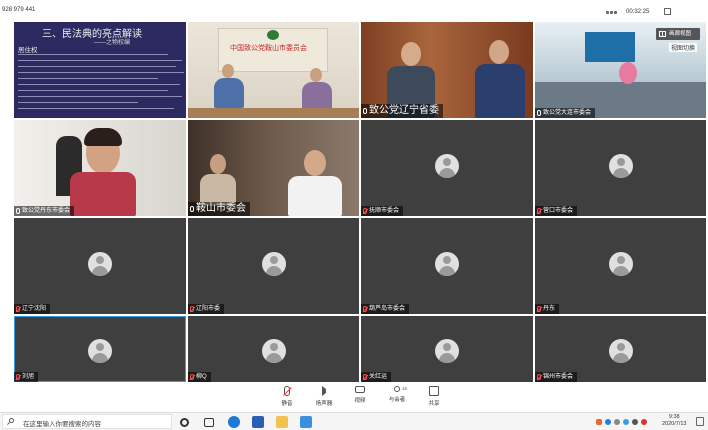 The height and width of the screenshot is (430, 708). Describe the element at coordinates (447, 168) in the screenshot. I see `video-tile-fushun: 抚顺市委会` at that location.